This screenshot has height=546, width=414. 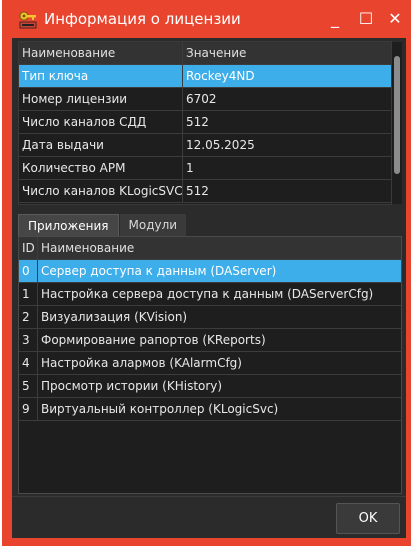 I want to click on ok-button: OK, so click(x=368, y=518).